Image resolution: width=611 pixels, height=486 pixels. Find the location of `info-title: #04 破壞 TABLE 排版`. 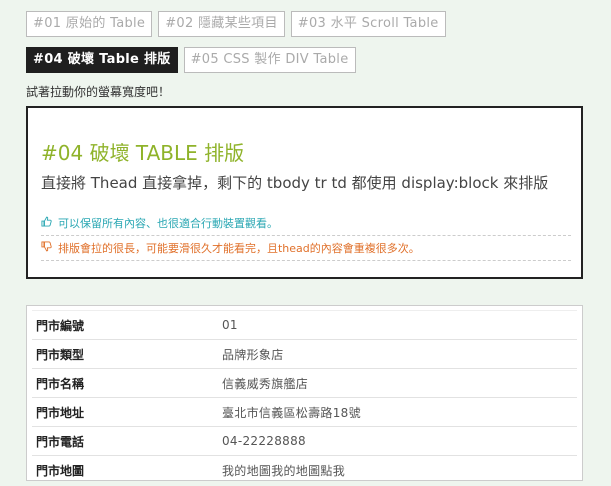

info-title: #04 破壞 TABLE 排版 is located at coordinates (143, 153).